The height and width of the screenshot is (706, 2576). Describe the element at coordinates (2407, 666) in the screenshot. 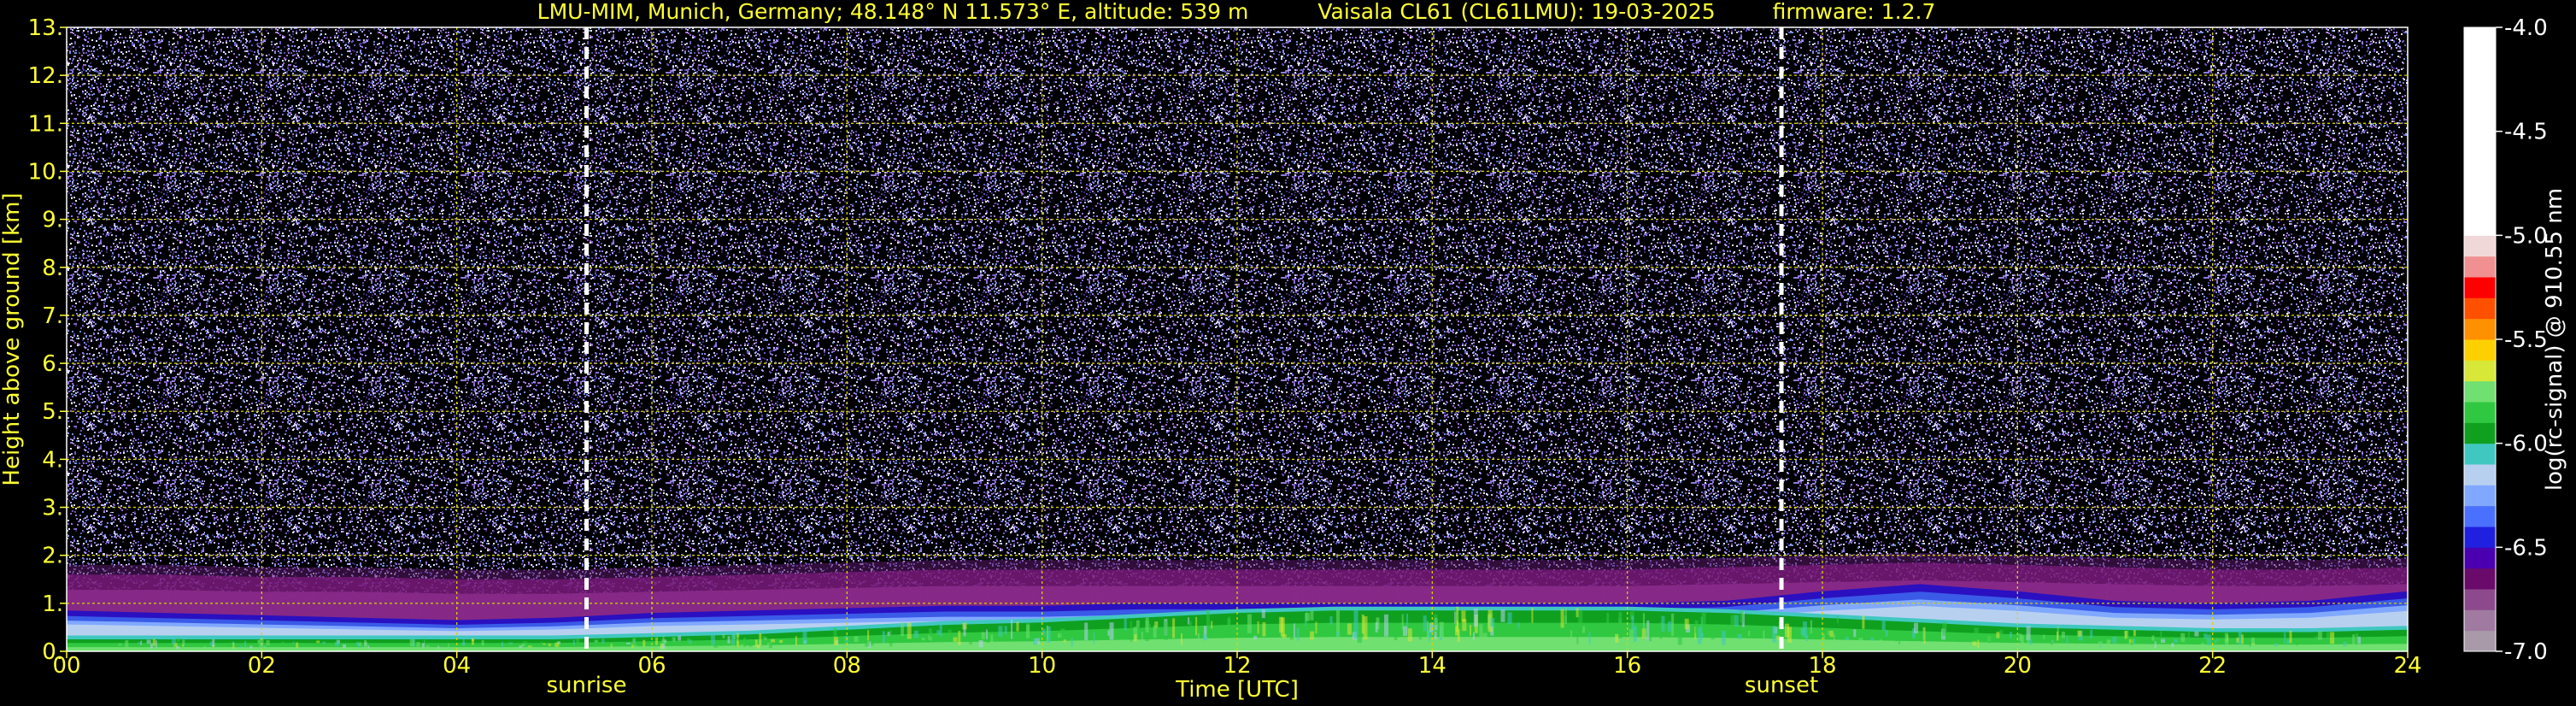

I see `x-tick-label: 24` at that location.